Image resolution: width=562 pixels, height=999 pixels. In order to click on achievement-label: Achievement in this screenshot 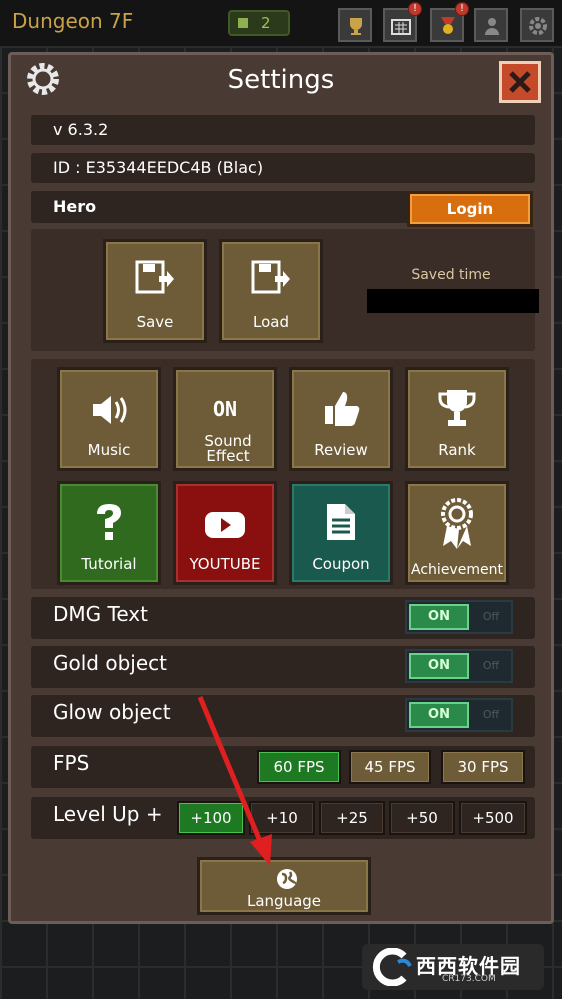, I will do `click(457, 570)`.